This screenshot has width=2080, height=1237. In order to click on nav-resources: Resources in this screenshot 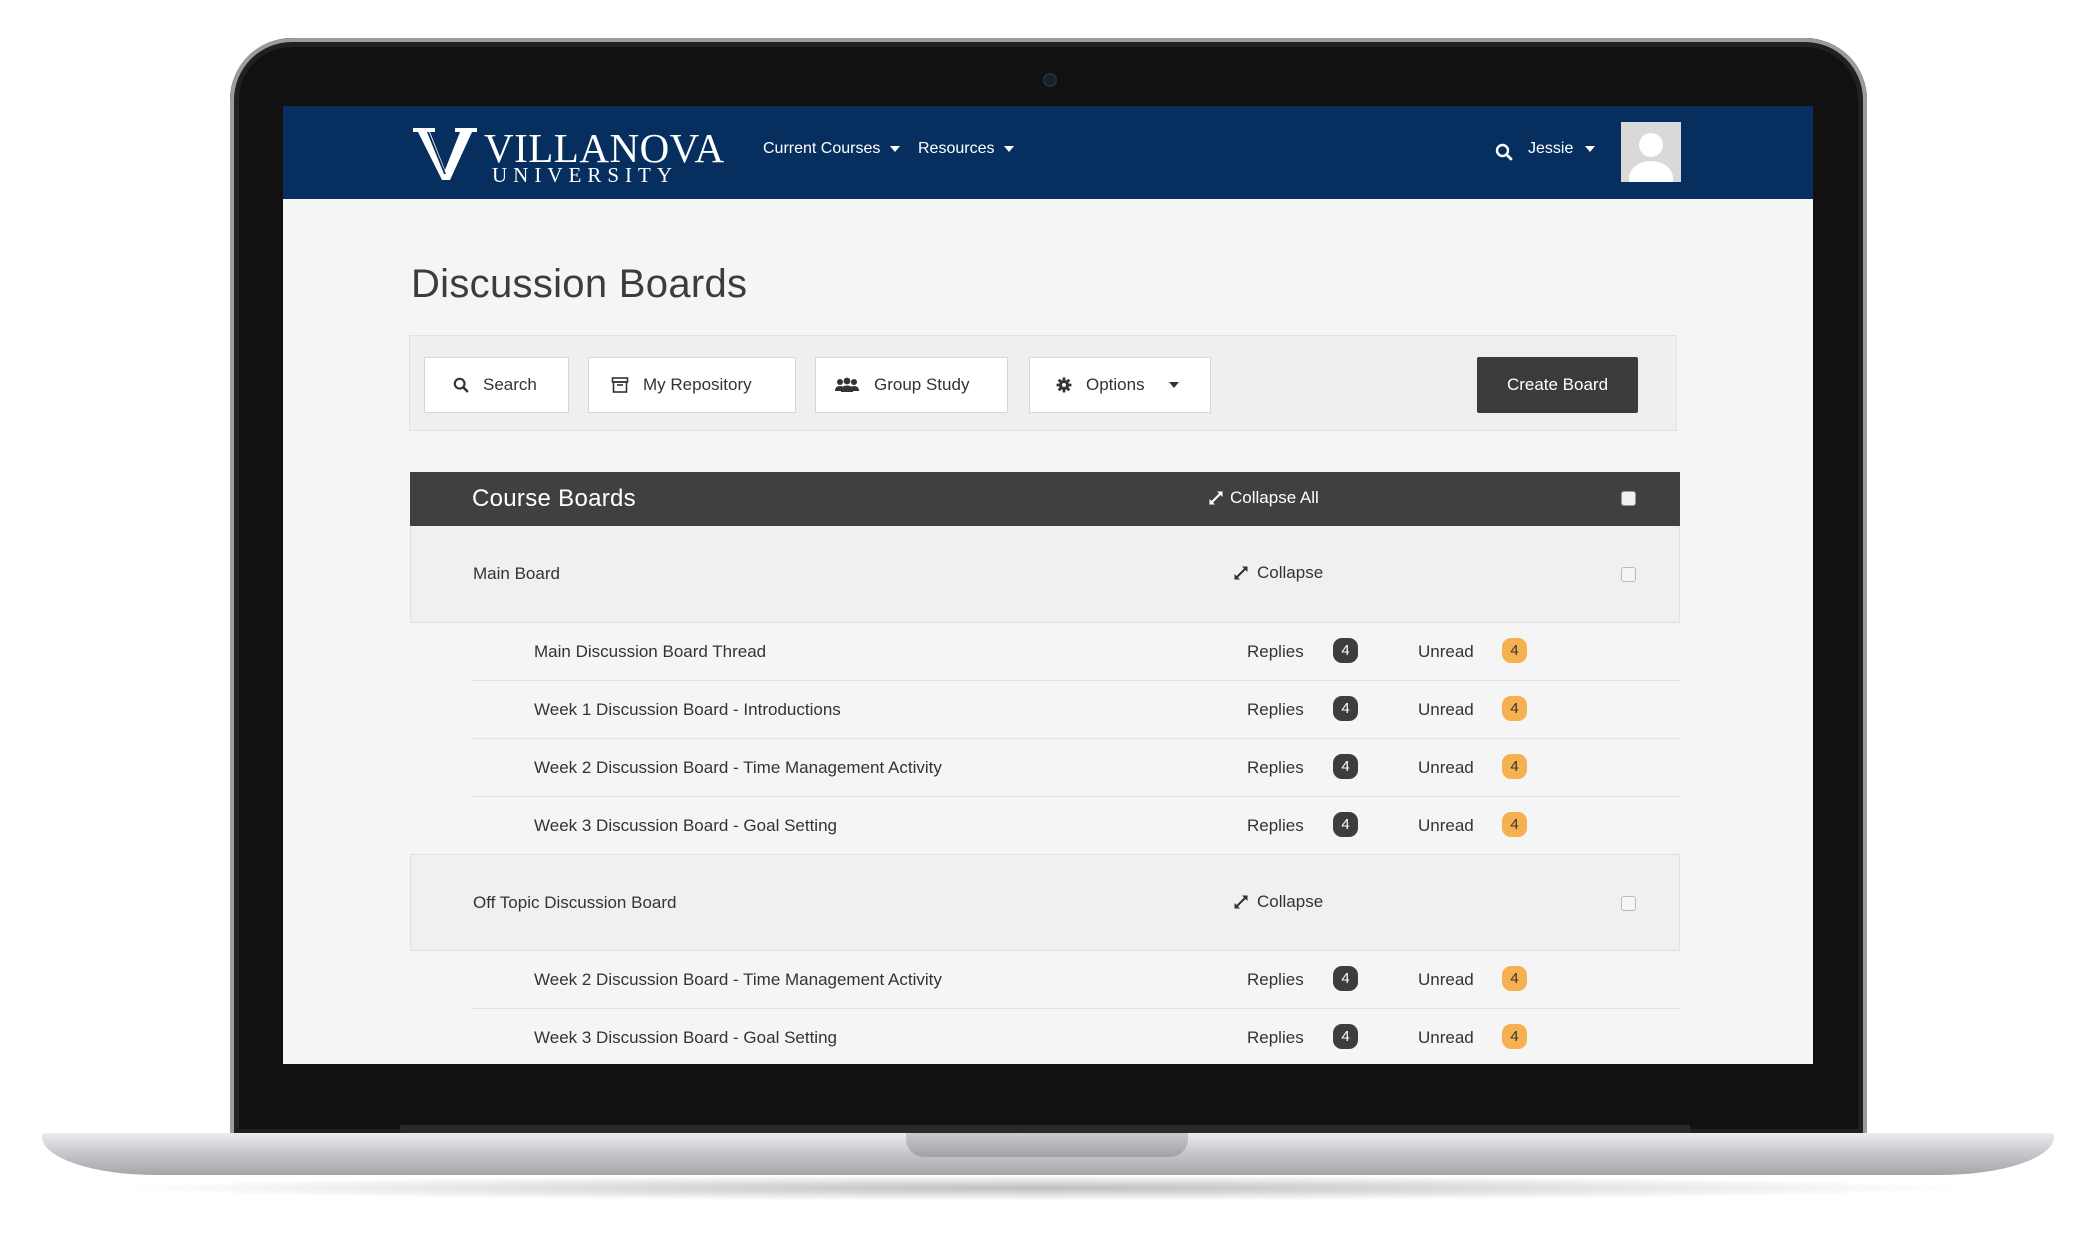, I will do `click(966, 149)`.